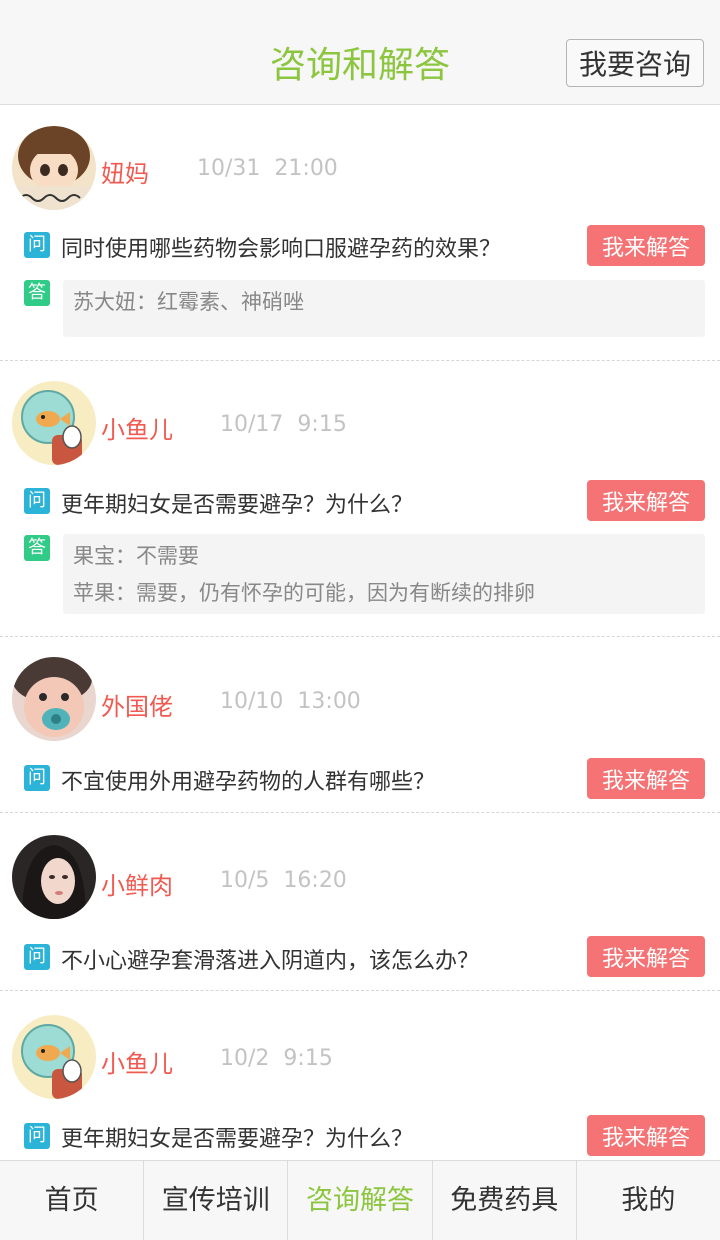 The width and height of the screenshot is (720, 1240). I want to click on post-time: 16:20, so click(315, 880).